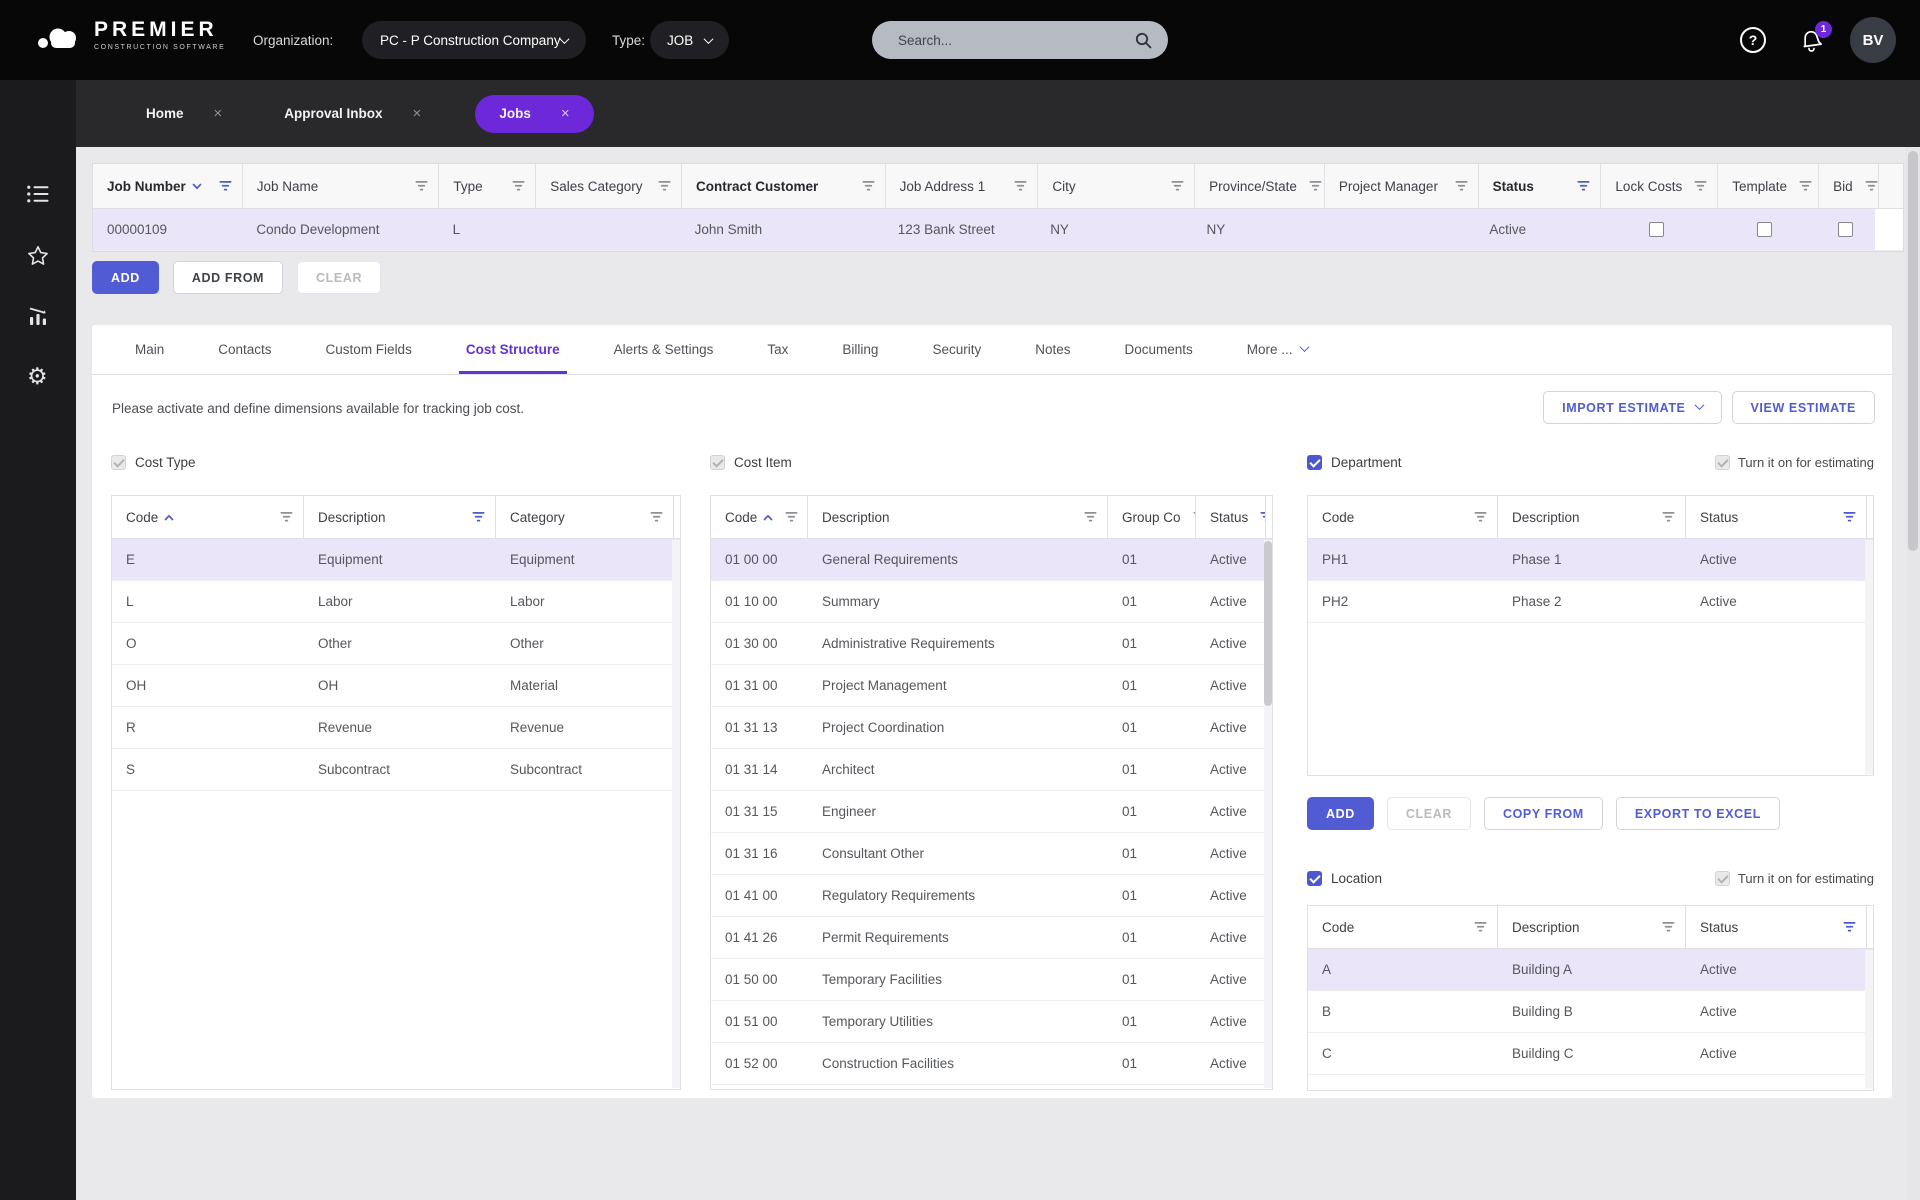  I want to click on column-header-bid: Bid, so click(1849, 186).